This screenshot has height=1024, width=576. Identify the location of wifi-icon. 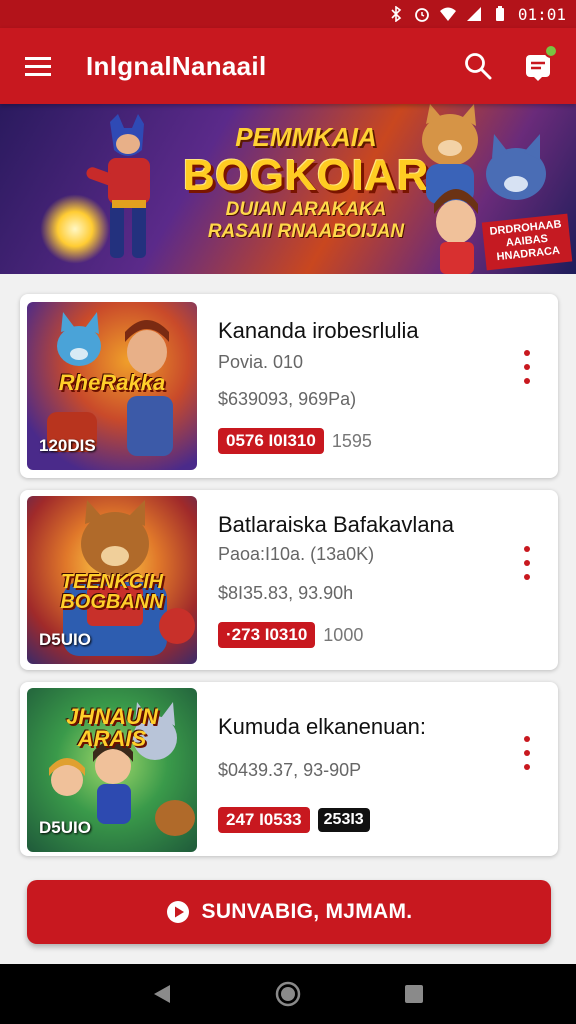
(447, 14).